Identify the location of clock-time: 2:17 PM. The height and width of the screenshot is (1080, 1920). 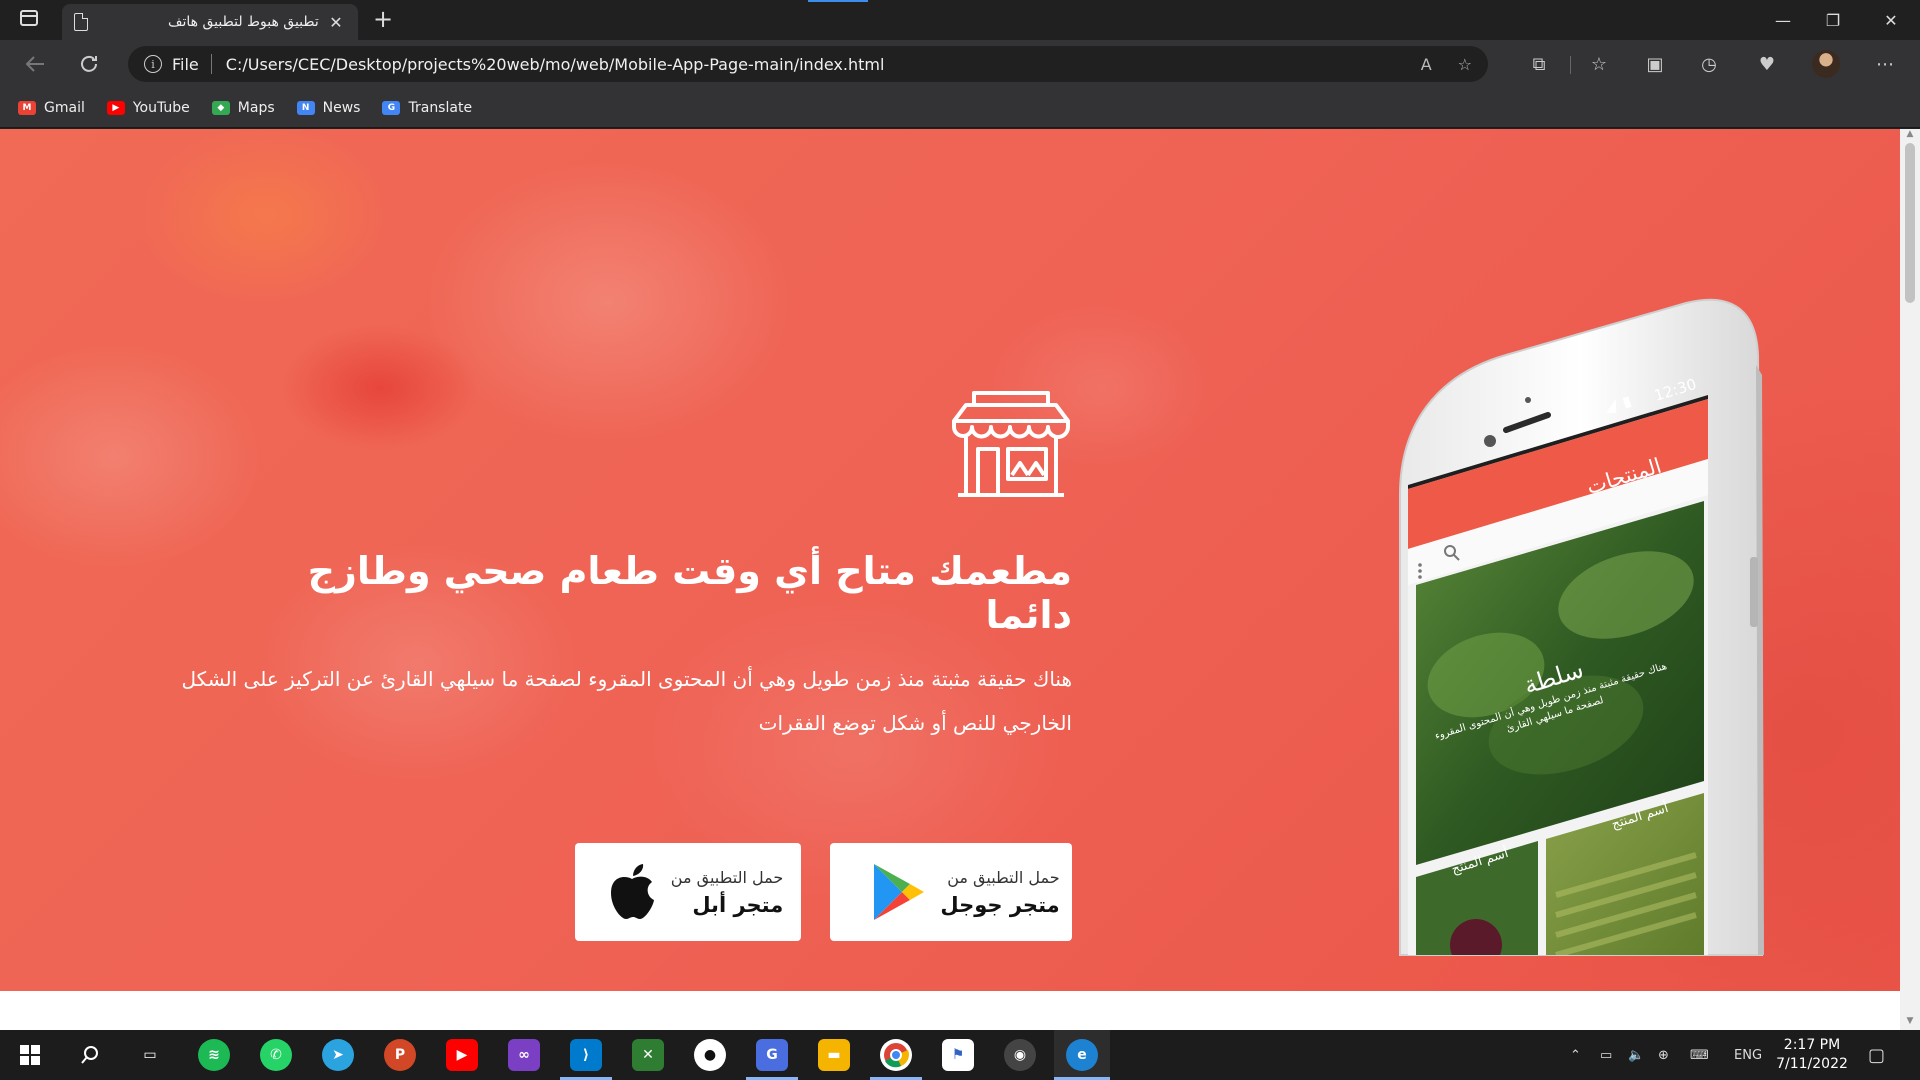
(1812, 1045).